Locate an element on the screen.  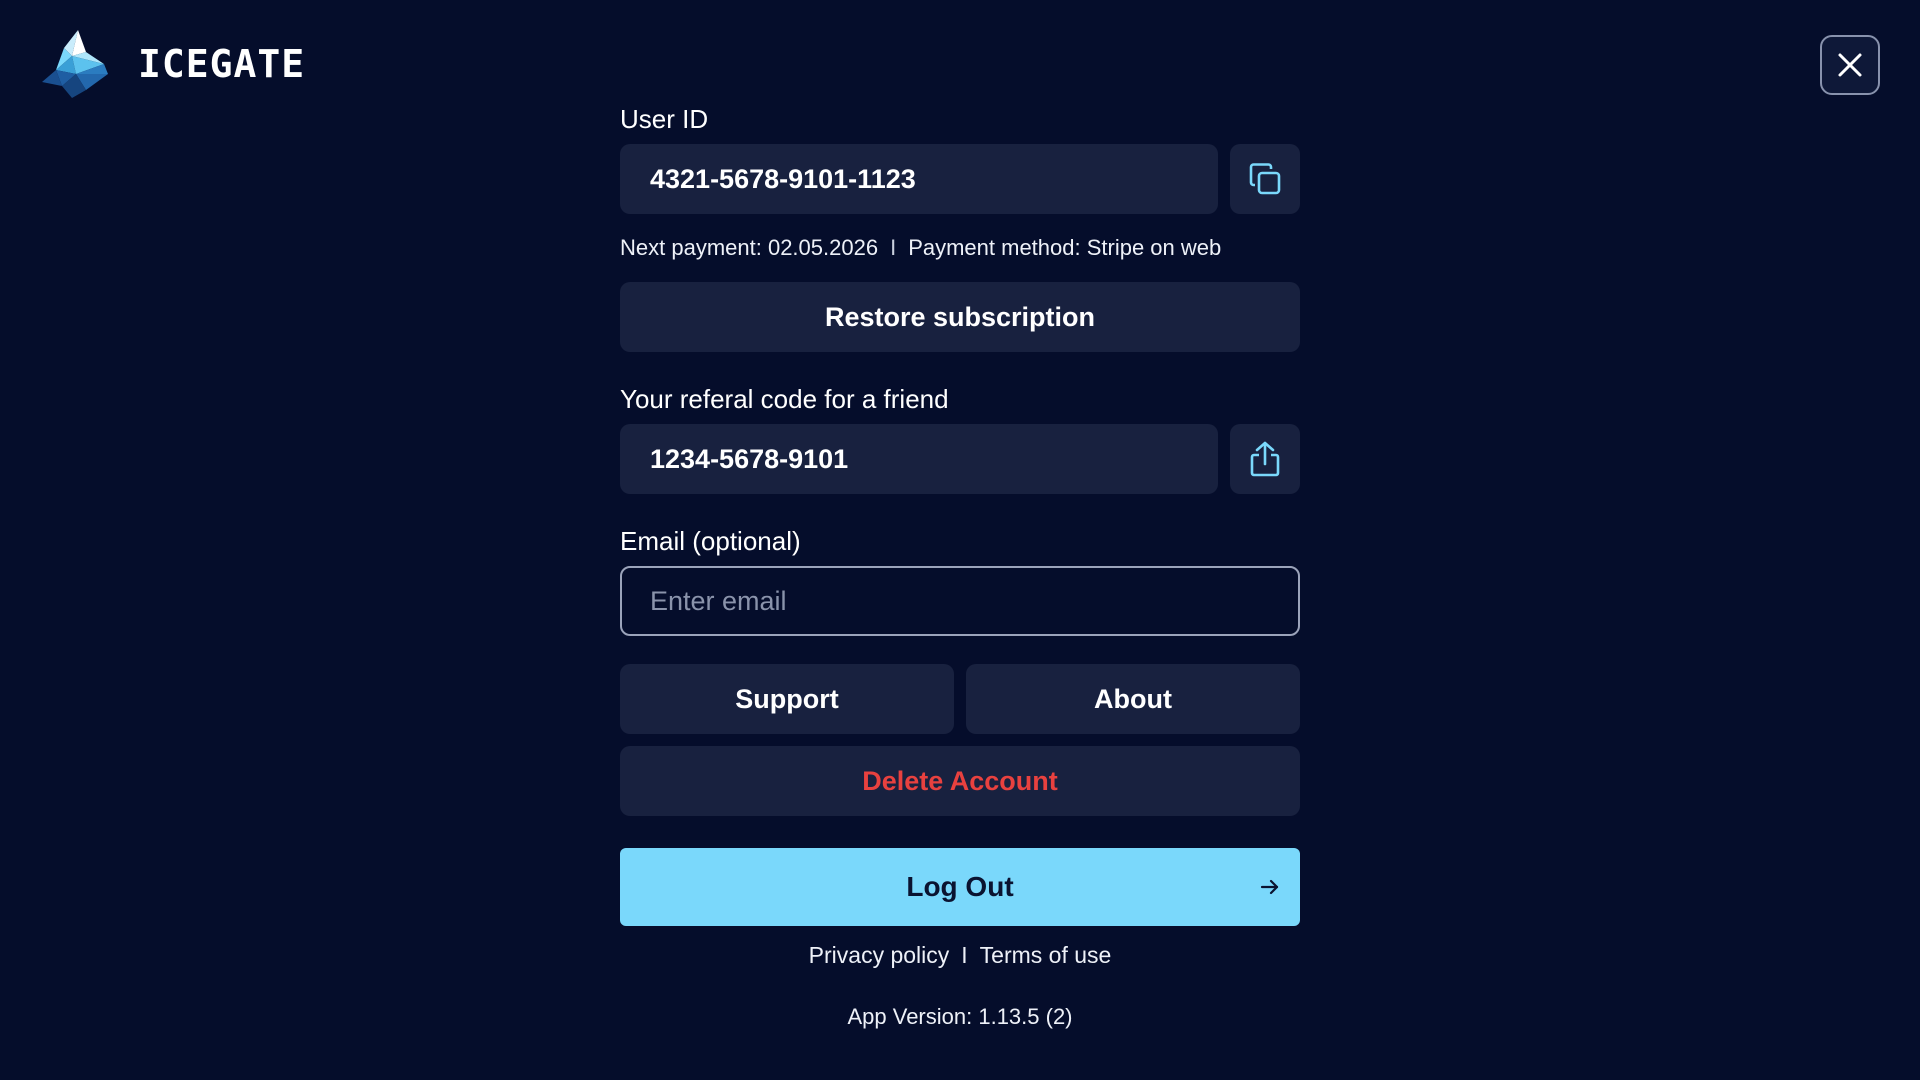
iceberg-logo-icon is located at coordinates (75, 64).